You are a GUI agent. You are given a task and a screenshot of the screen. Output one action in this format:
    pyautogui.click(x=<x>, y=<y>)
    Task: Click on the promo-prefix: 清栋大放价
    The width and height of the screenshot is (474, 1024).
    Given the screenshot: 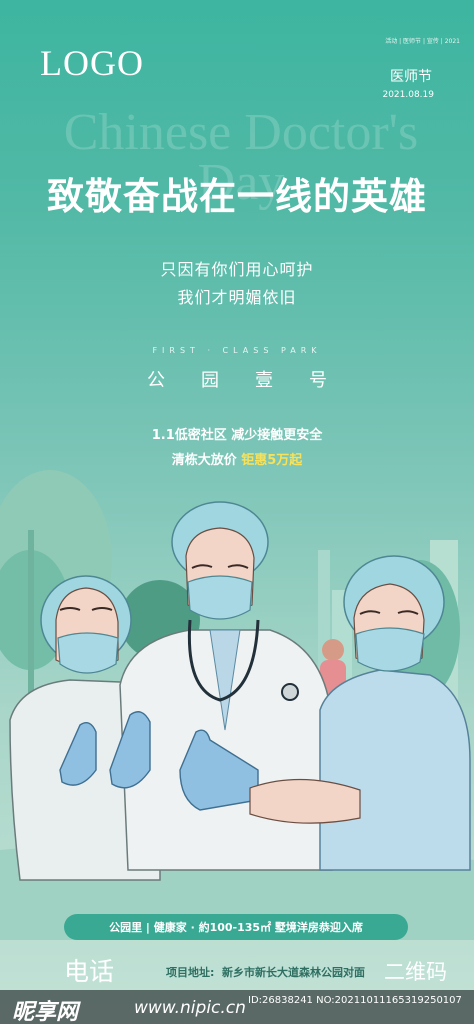 What is the action you would take?
    pyautogui.click(x=204, y=460)
    